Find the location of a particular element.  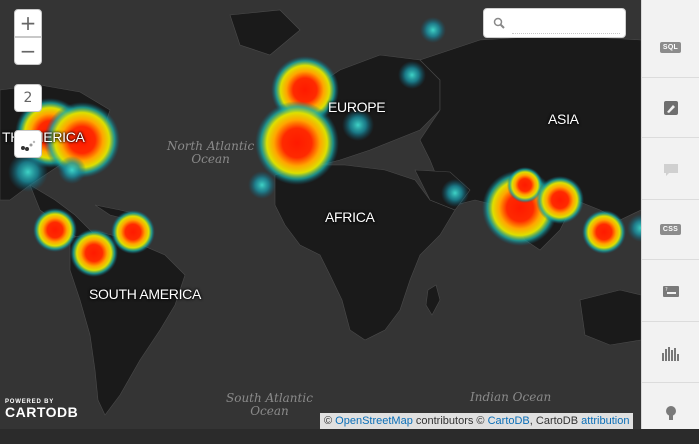

search-icon is located at coordinates (499, 23).